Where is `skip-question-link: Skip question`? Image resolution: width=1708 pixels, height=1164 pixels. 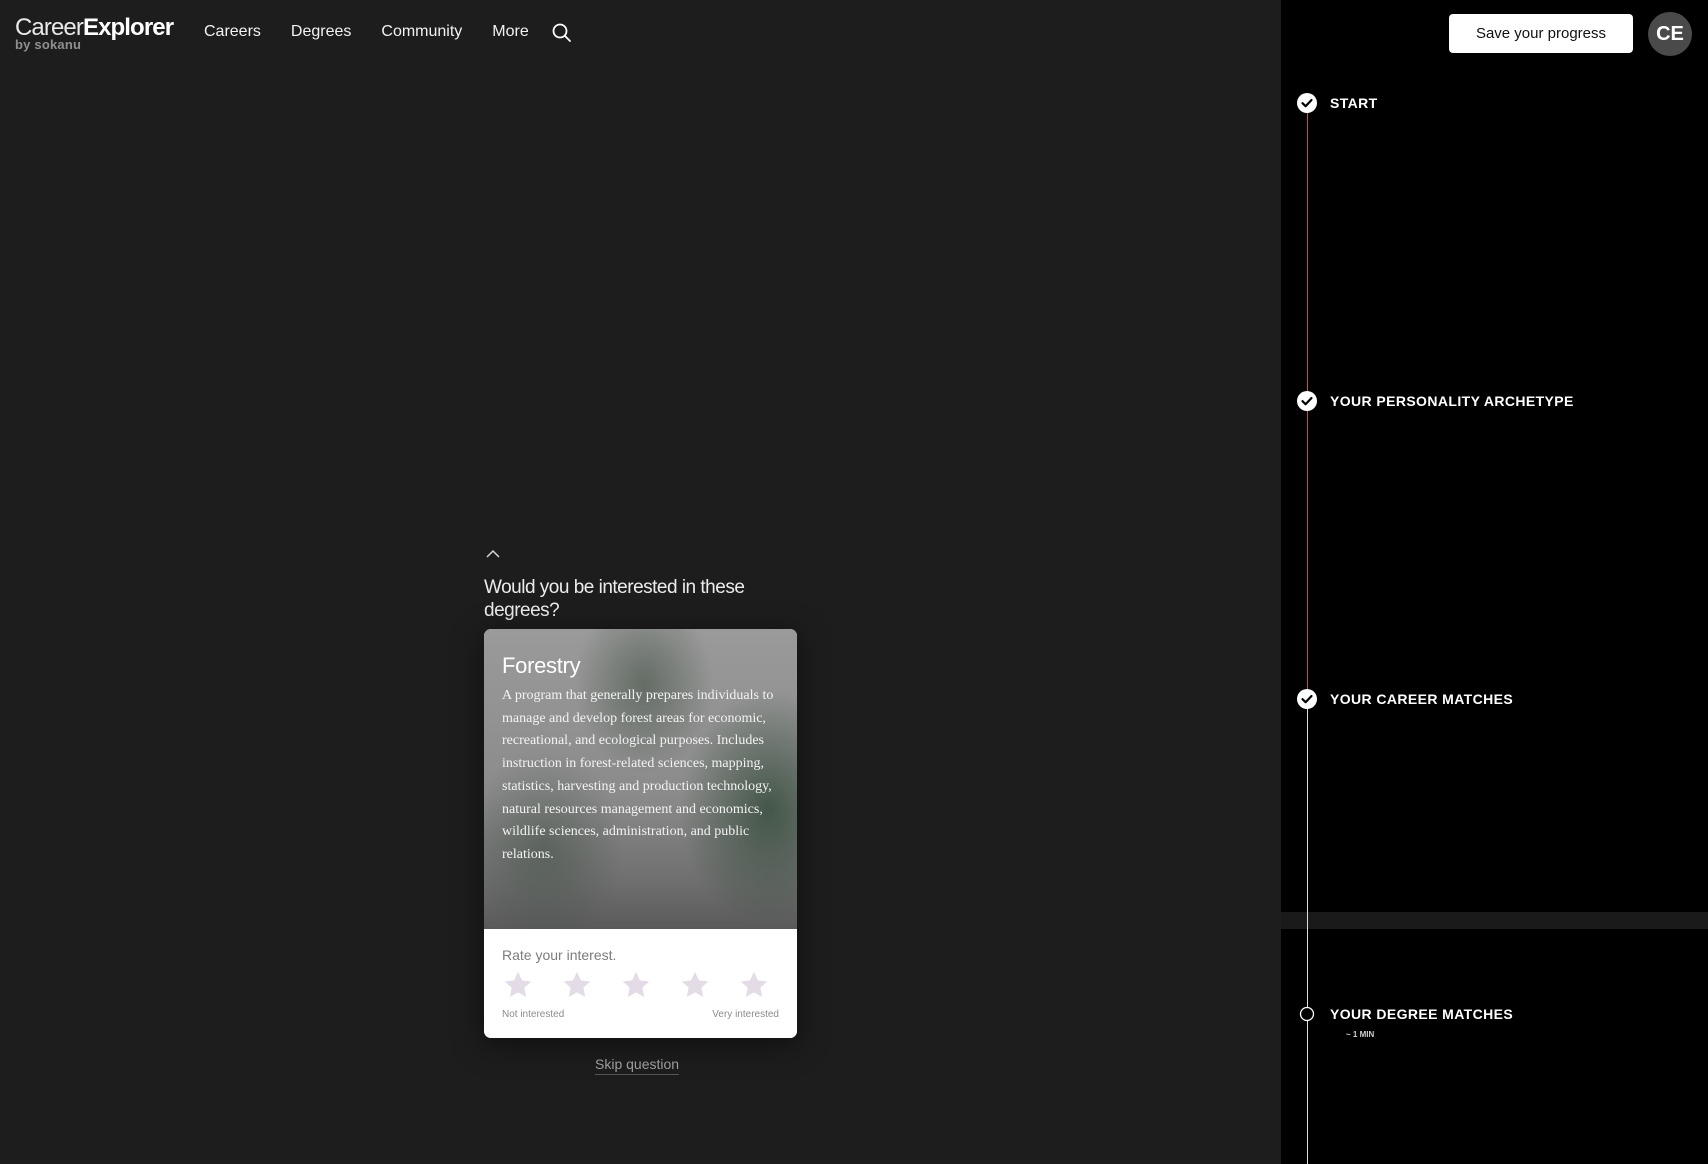 skip-question-link: Skip question is located at coordinates (637, 1065).